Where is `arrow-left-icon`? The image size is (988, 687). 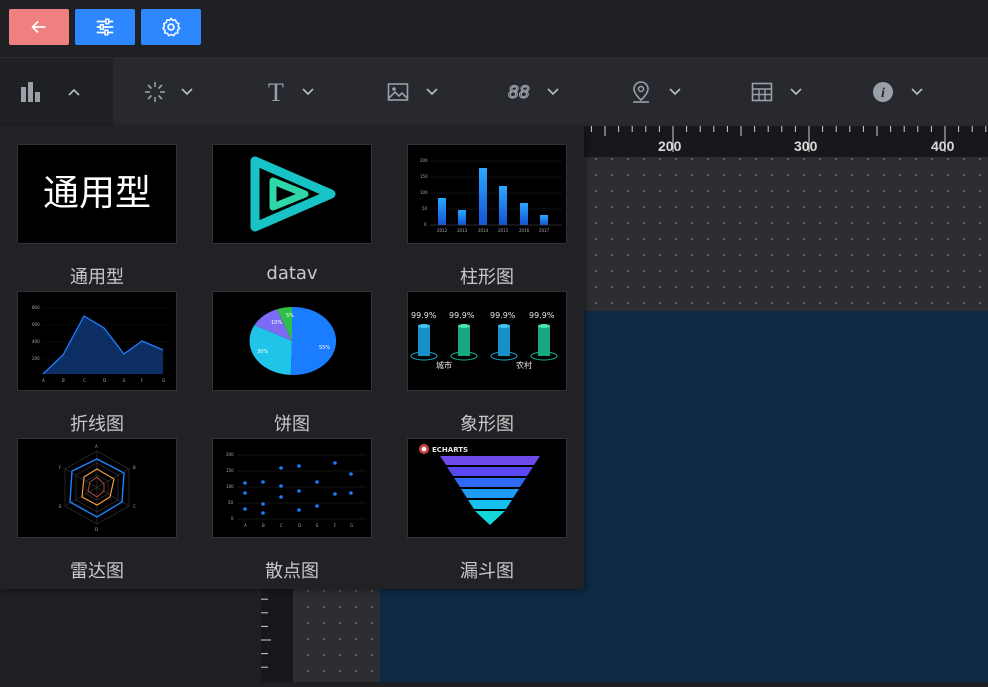
arrow-left-icon is located at coordinates (38, 27).